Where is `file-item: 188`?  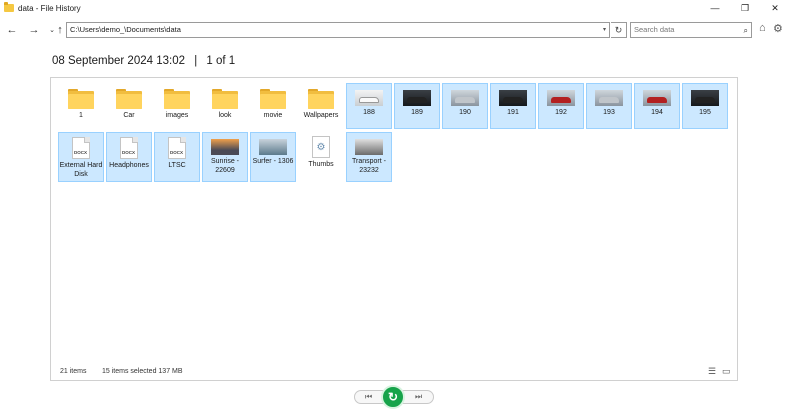 file-item: 188 is located at coordinates (369, 106).